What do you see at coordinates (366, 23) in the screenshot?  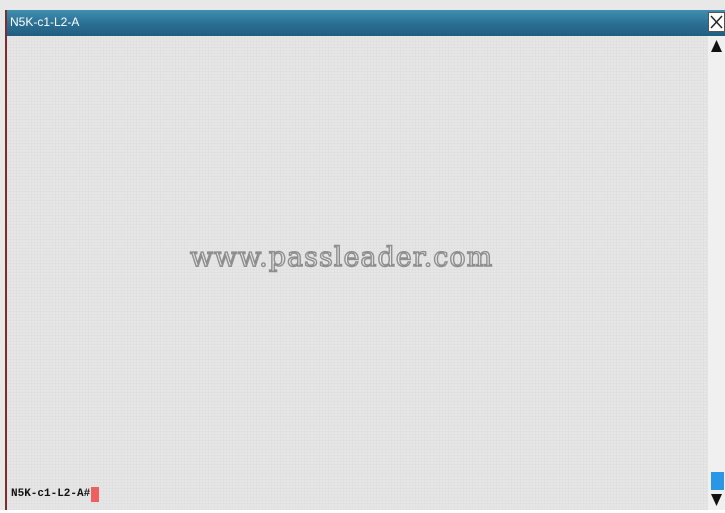 I see `title-bar: N5K-c1-L2-A` at bounding box center [366, 23].